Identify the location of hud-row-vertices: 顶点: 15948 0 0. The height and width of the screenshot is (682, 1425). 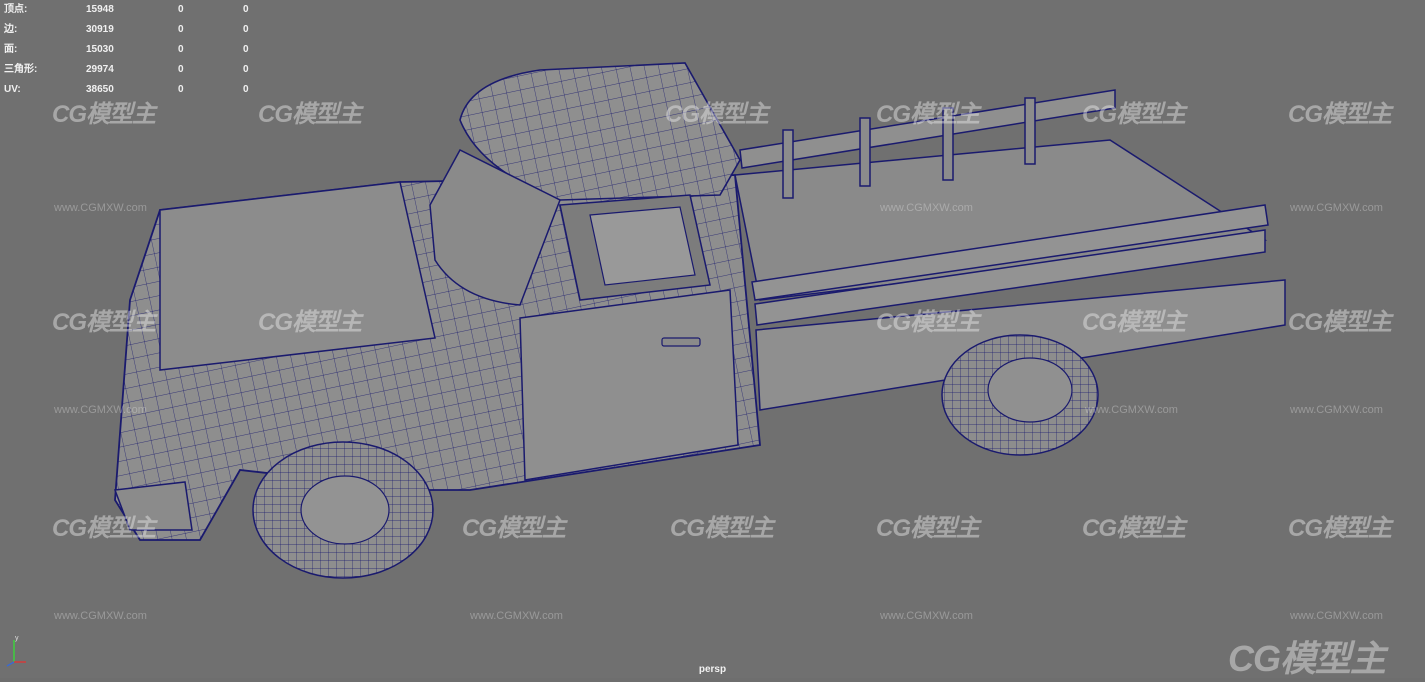
(126, 9).